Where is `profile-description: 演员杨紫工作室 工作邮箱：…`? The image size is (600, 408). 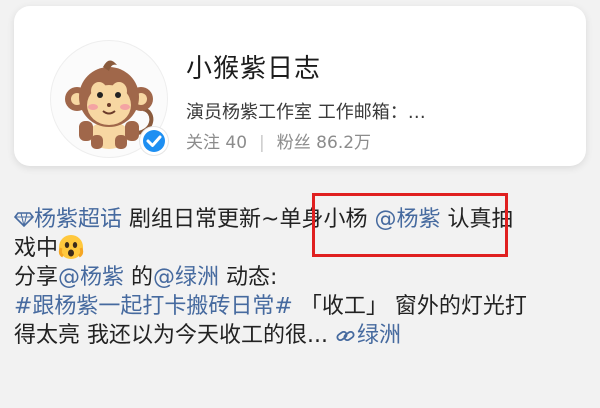 profile-description: 演员杨紫工作室 工作邮箱：… is located at coordinates (306, 112).